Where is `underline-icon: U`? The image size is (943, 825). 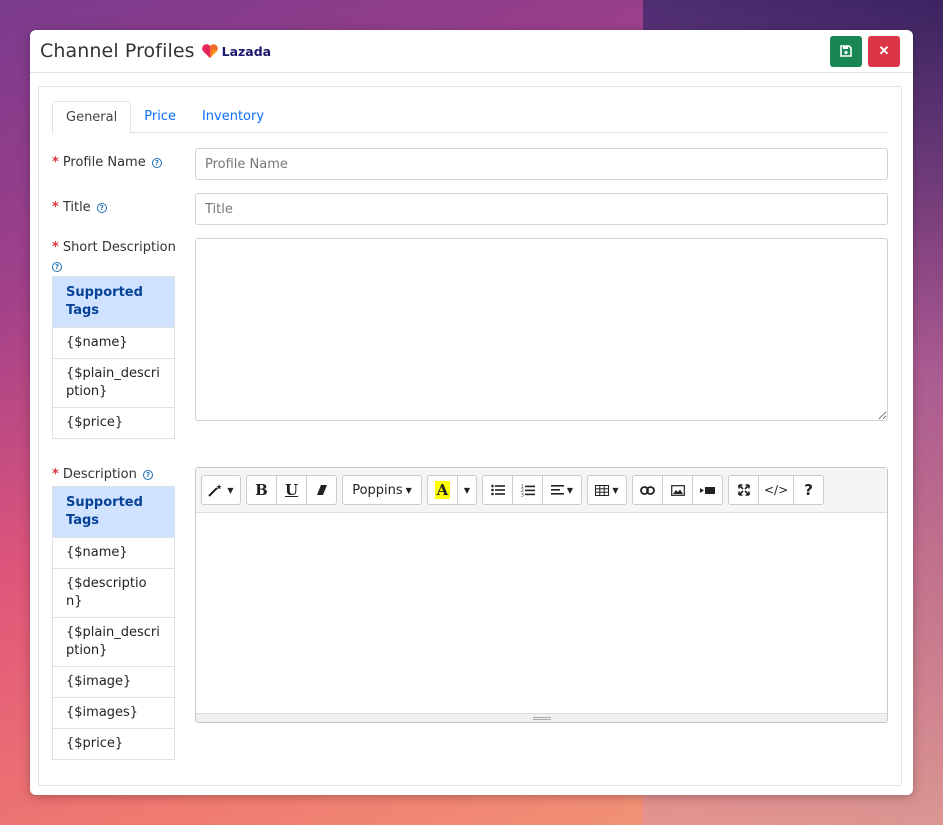
underline-icon: U is located at coordinates (291, 490).